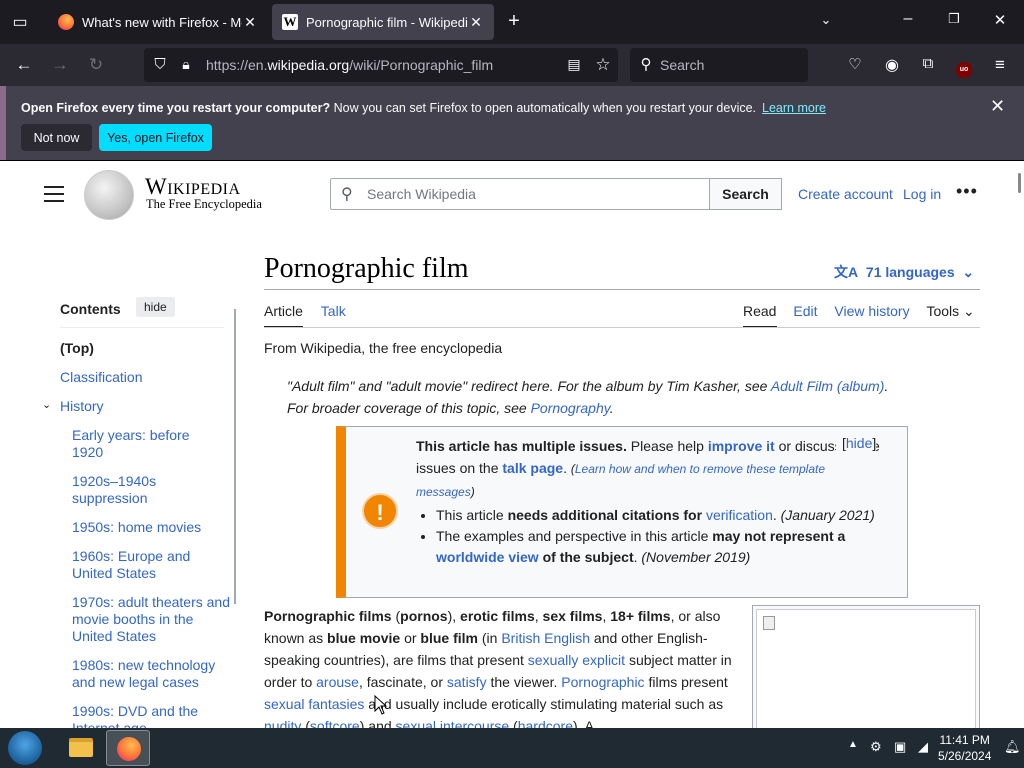  Describe the element at coordinates (147, 527) in the screenshot. I see `toc-subitem: 1950s: home movies` at that location.